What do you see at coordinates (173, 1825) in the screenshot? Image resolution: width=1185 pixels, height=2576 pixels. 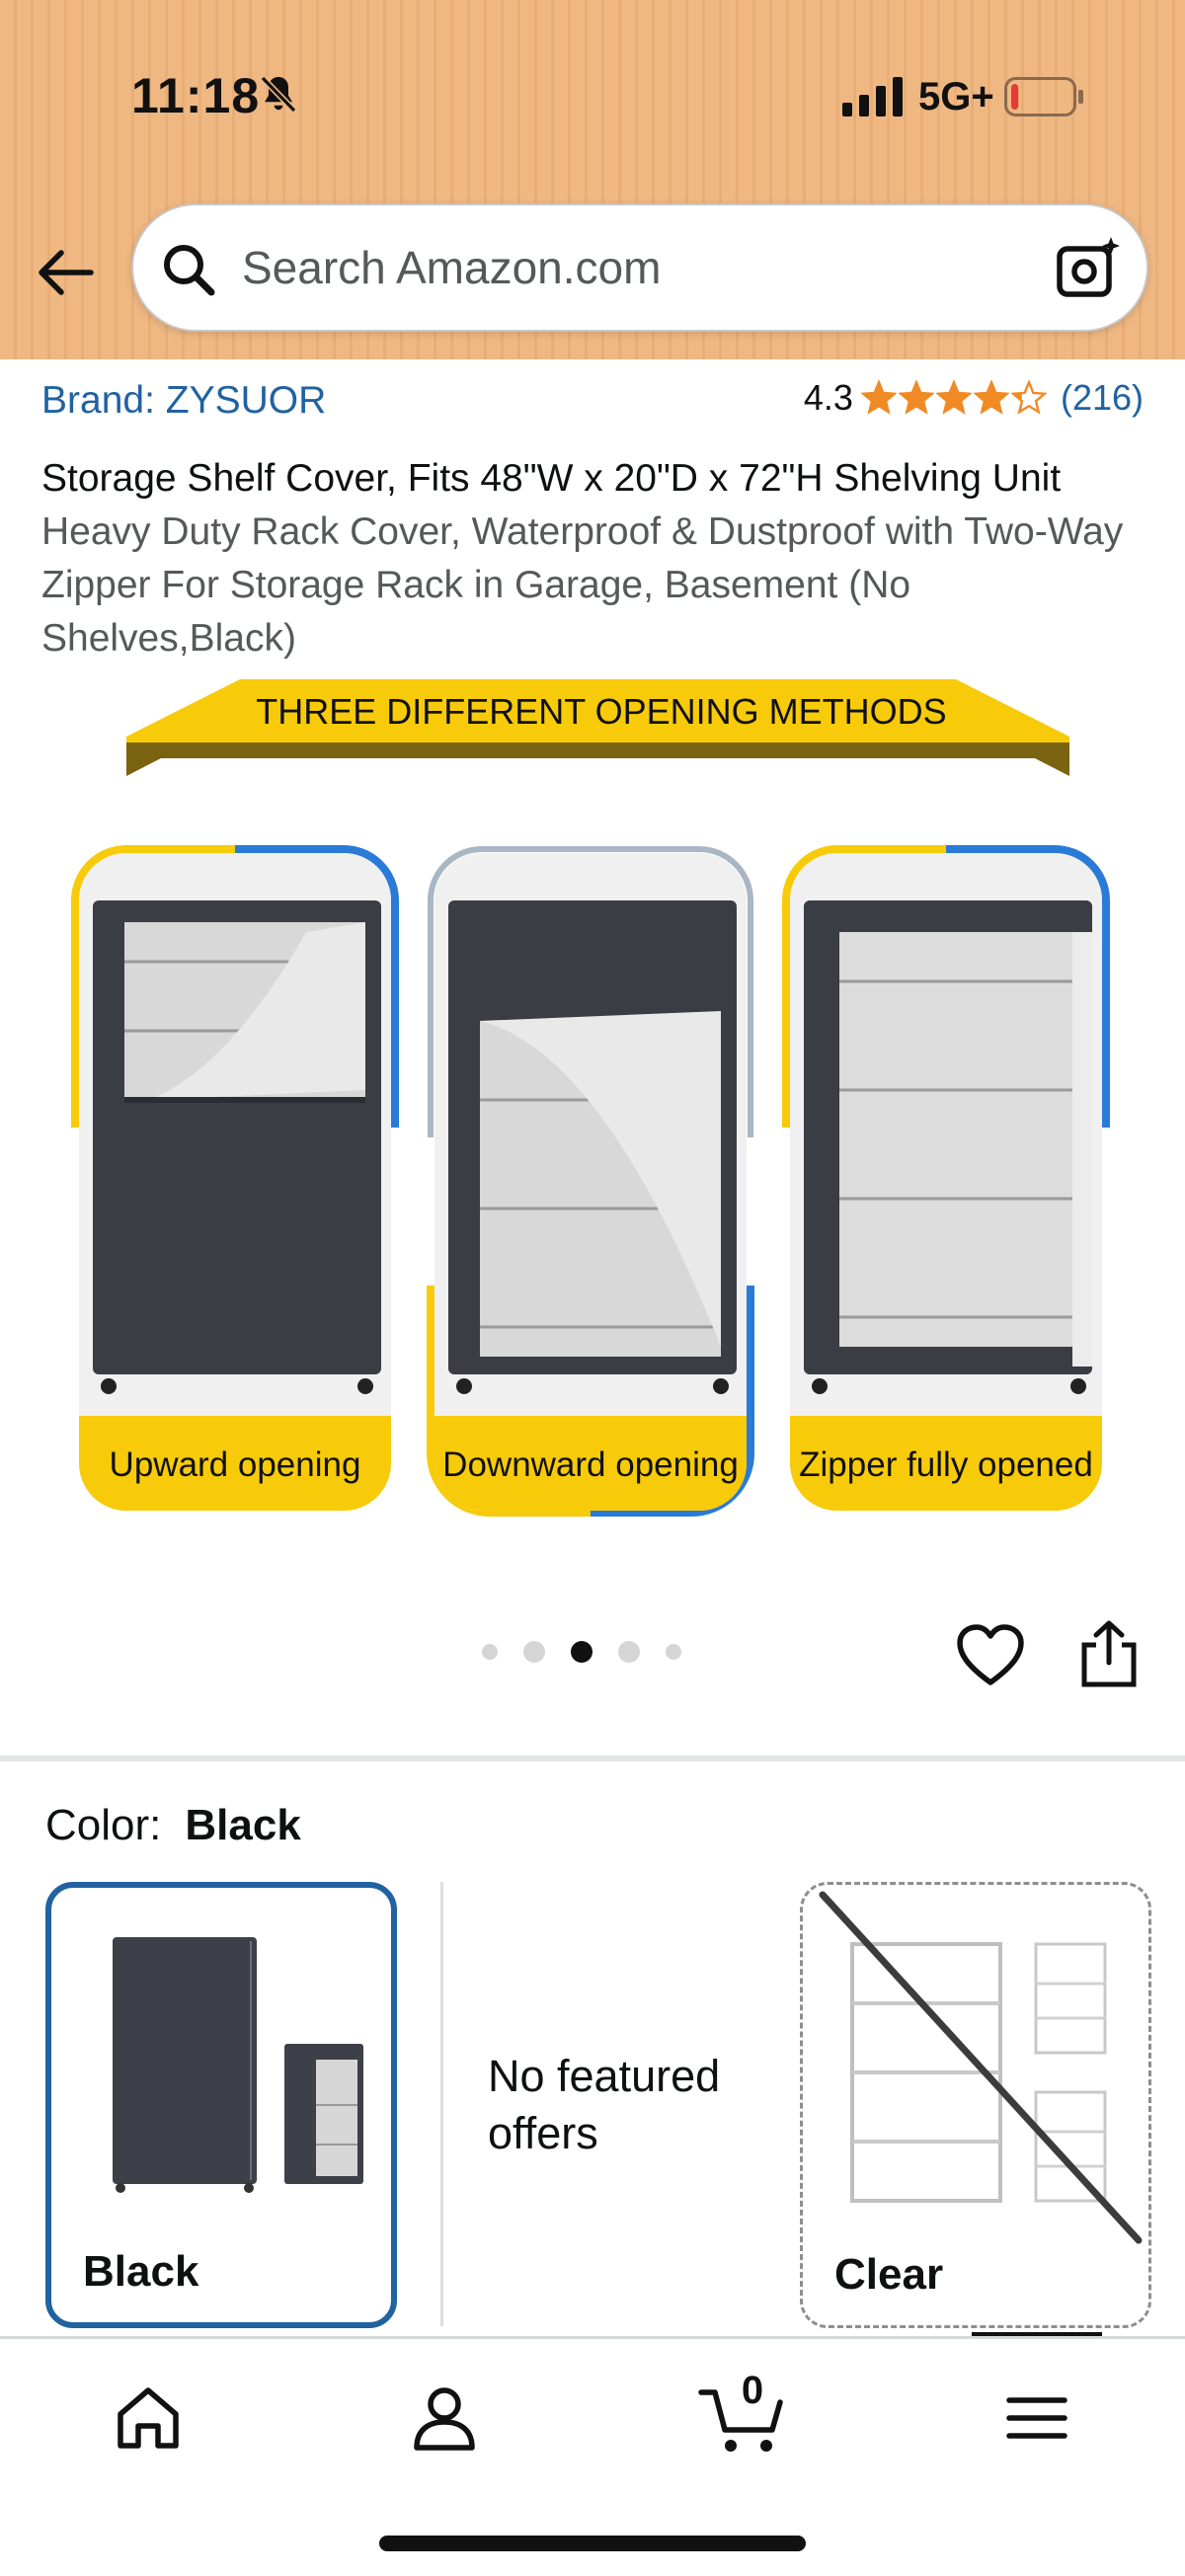 I see `color-selector-label: Color: Black` at bounding box center [173, 1825].